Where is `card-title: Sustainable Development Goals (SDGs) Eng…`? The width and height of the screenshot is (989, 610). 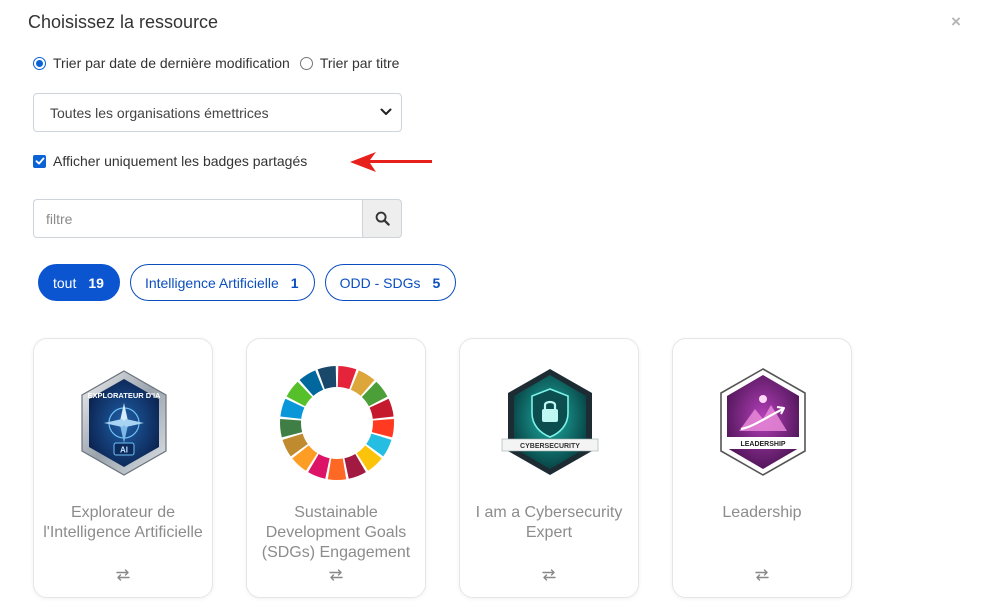
card-title: Sustainable Development Goals (SDGs) Eng… is located at coordinates (336, 532).